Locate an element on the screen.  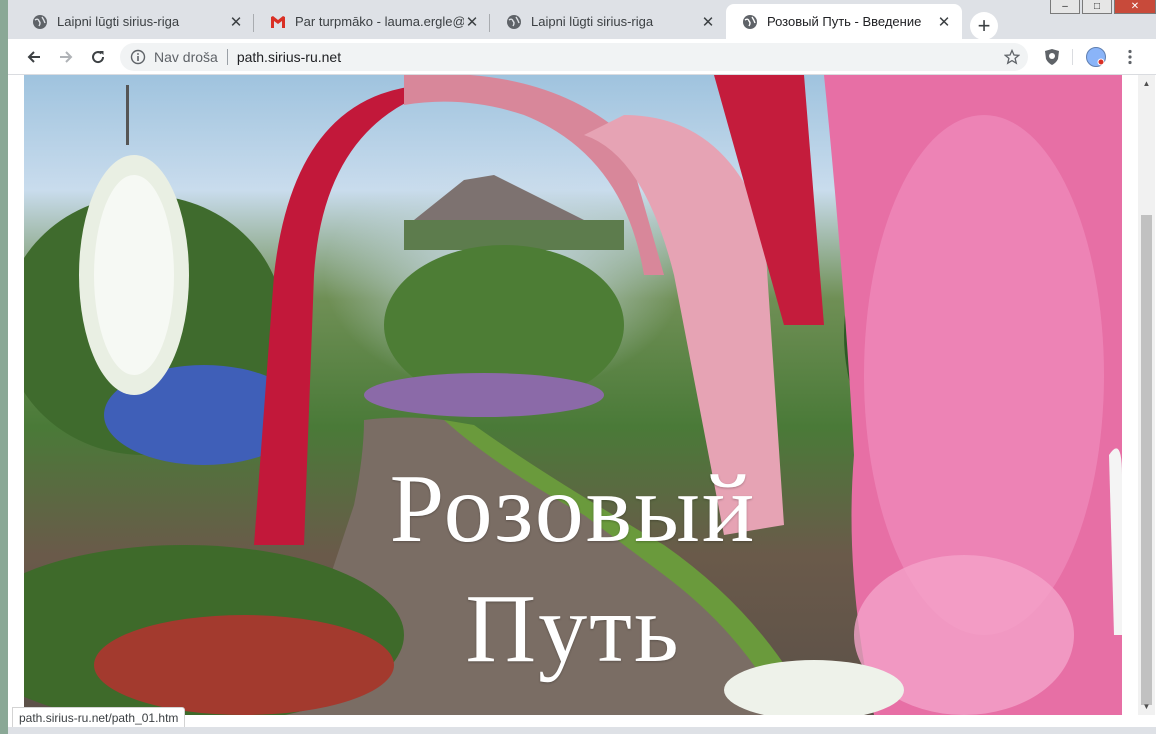
window-controls: – □ ✕ is located at coordinates (1102, 8).